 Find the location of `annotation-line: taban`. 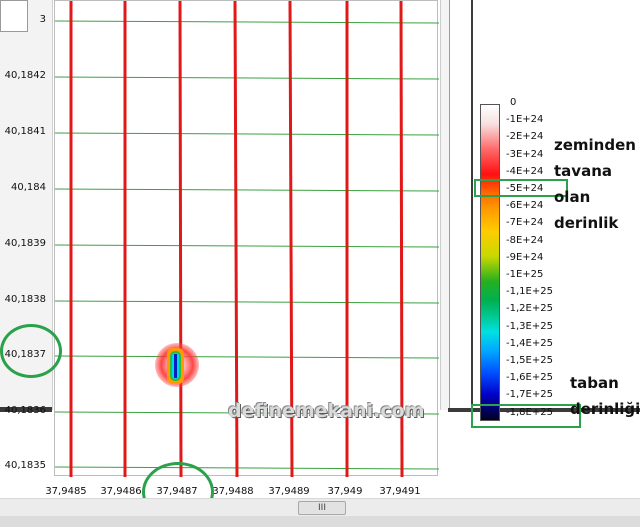

annotation-line: taban is located at coordinates (594, 383).